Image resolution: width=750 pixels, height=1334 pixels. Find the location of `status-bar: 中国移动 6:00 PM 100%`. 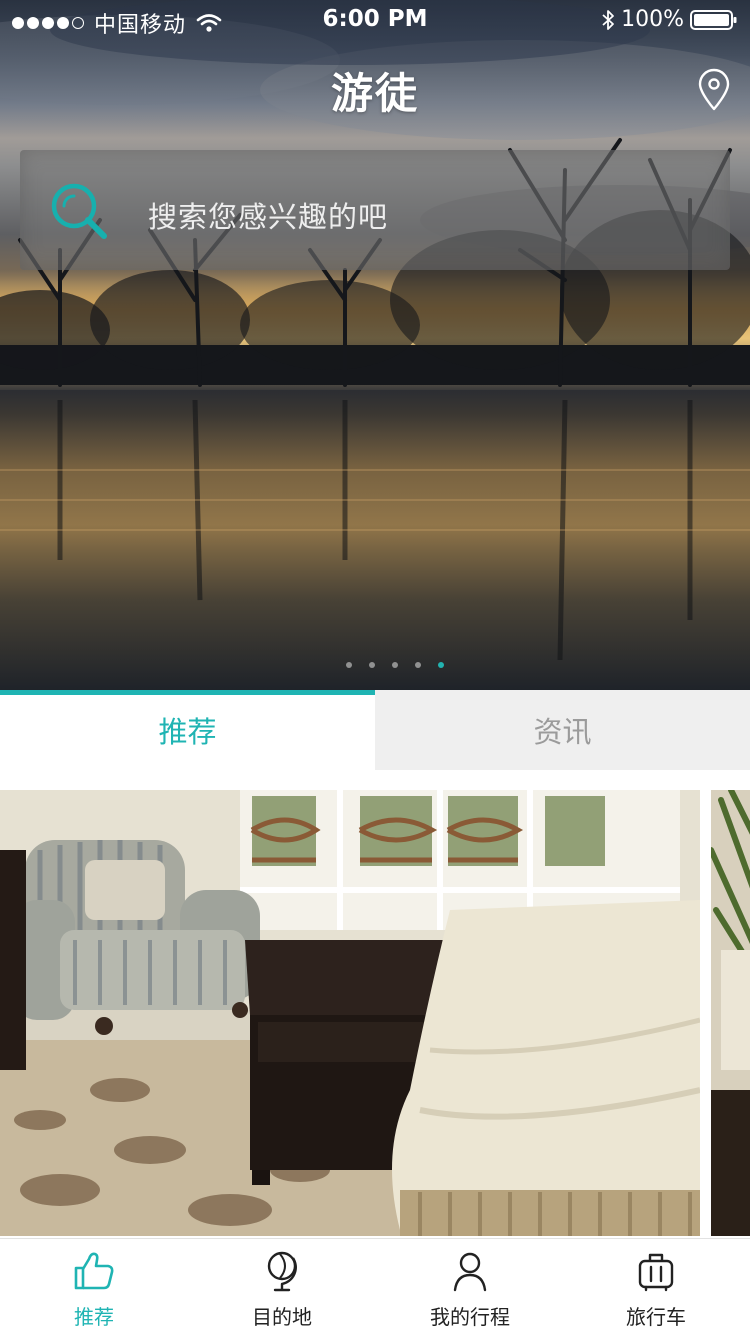

status-bar: 中国移动 6:00 PM 100% is located at coordinates (375, 20).